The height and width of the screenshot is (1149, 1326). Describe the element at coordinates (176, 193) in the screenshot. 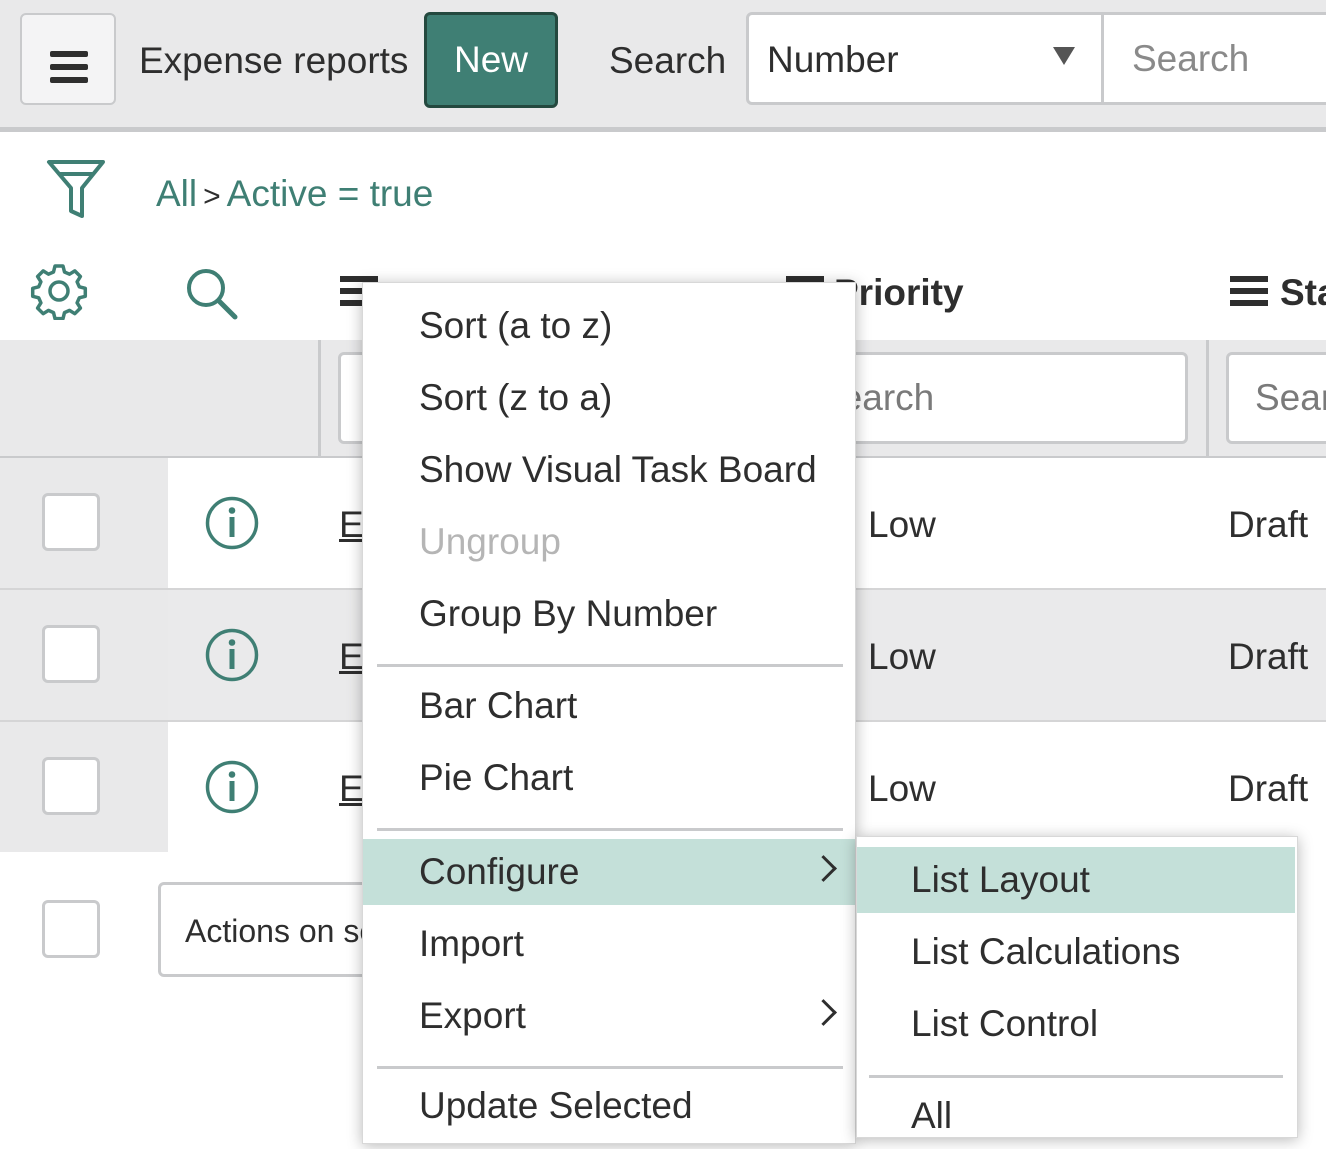

I see `breadcrumb-all: All` at that location.